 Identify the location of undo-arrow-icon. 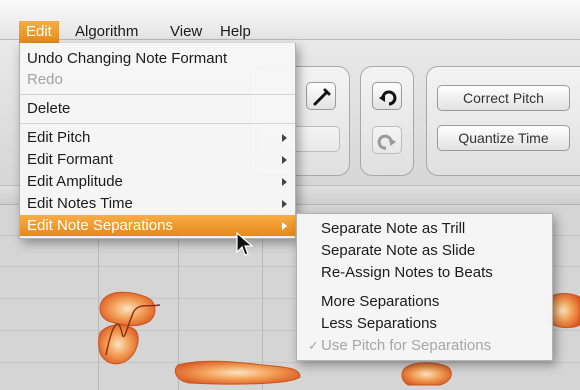
(388, 98).